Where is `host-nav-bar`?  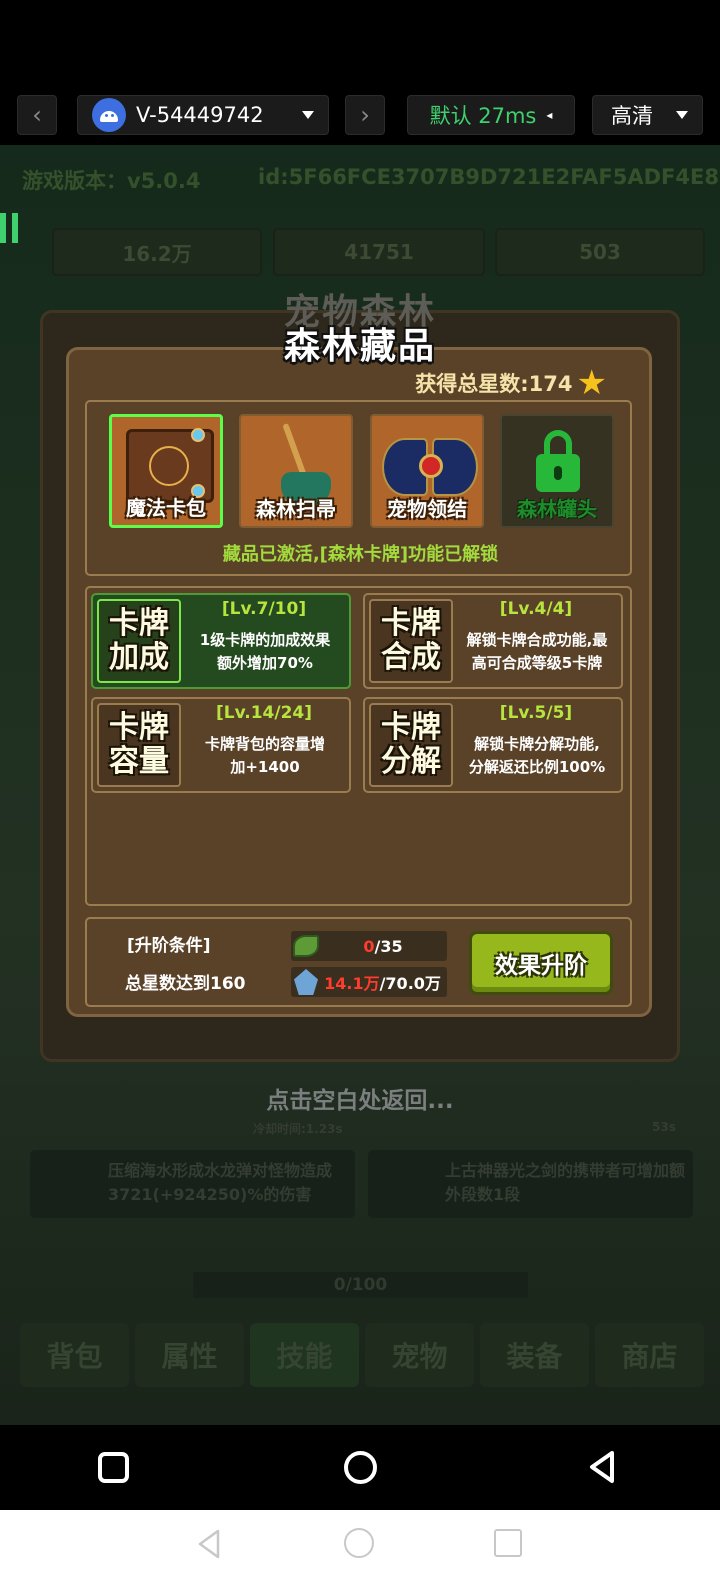 host-nav-bar is located at coordinates (360, 1549).